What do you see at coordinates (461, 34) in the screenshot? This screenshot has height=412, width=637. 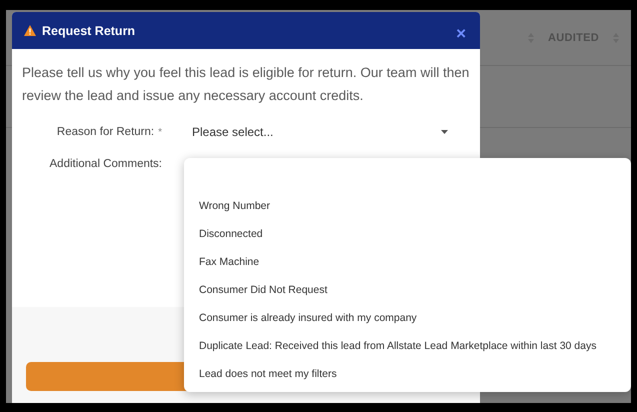 I see `close-button: ×` at bounding box center [461, 34].